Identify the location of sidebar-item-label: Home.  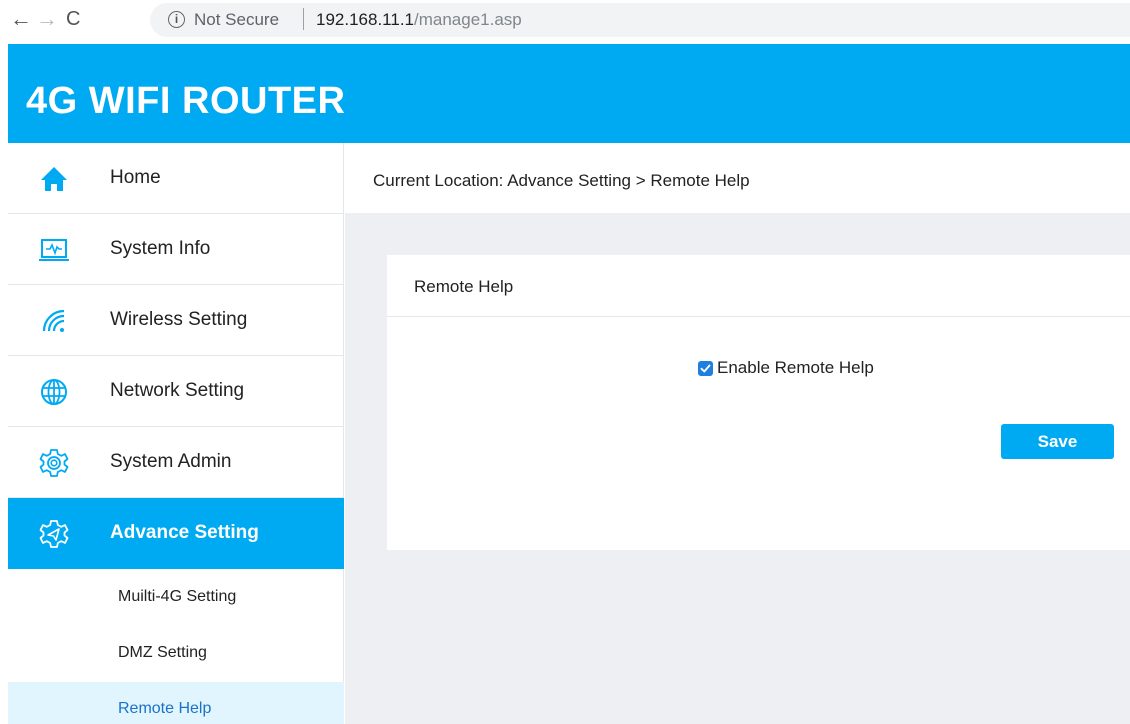
(135, 177).